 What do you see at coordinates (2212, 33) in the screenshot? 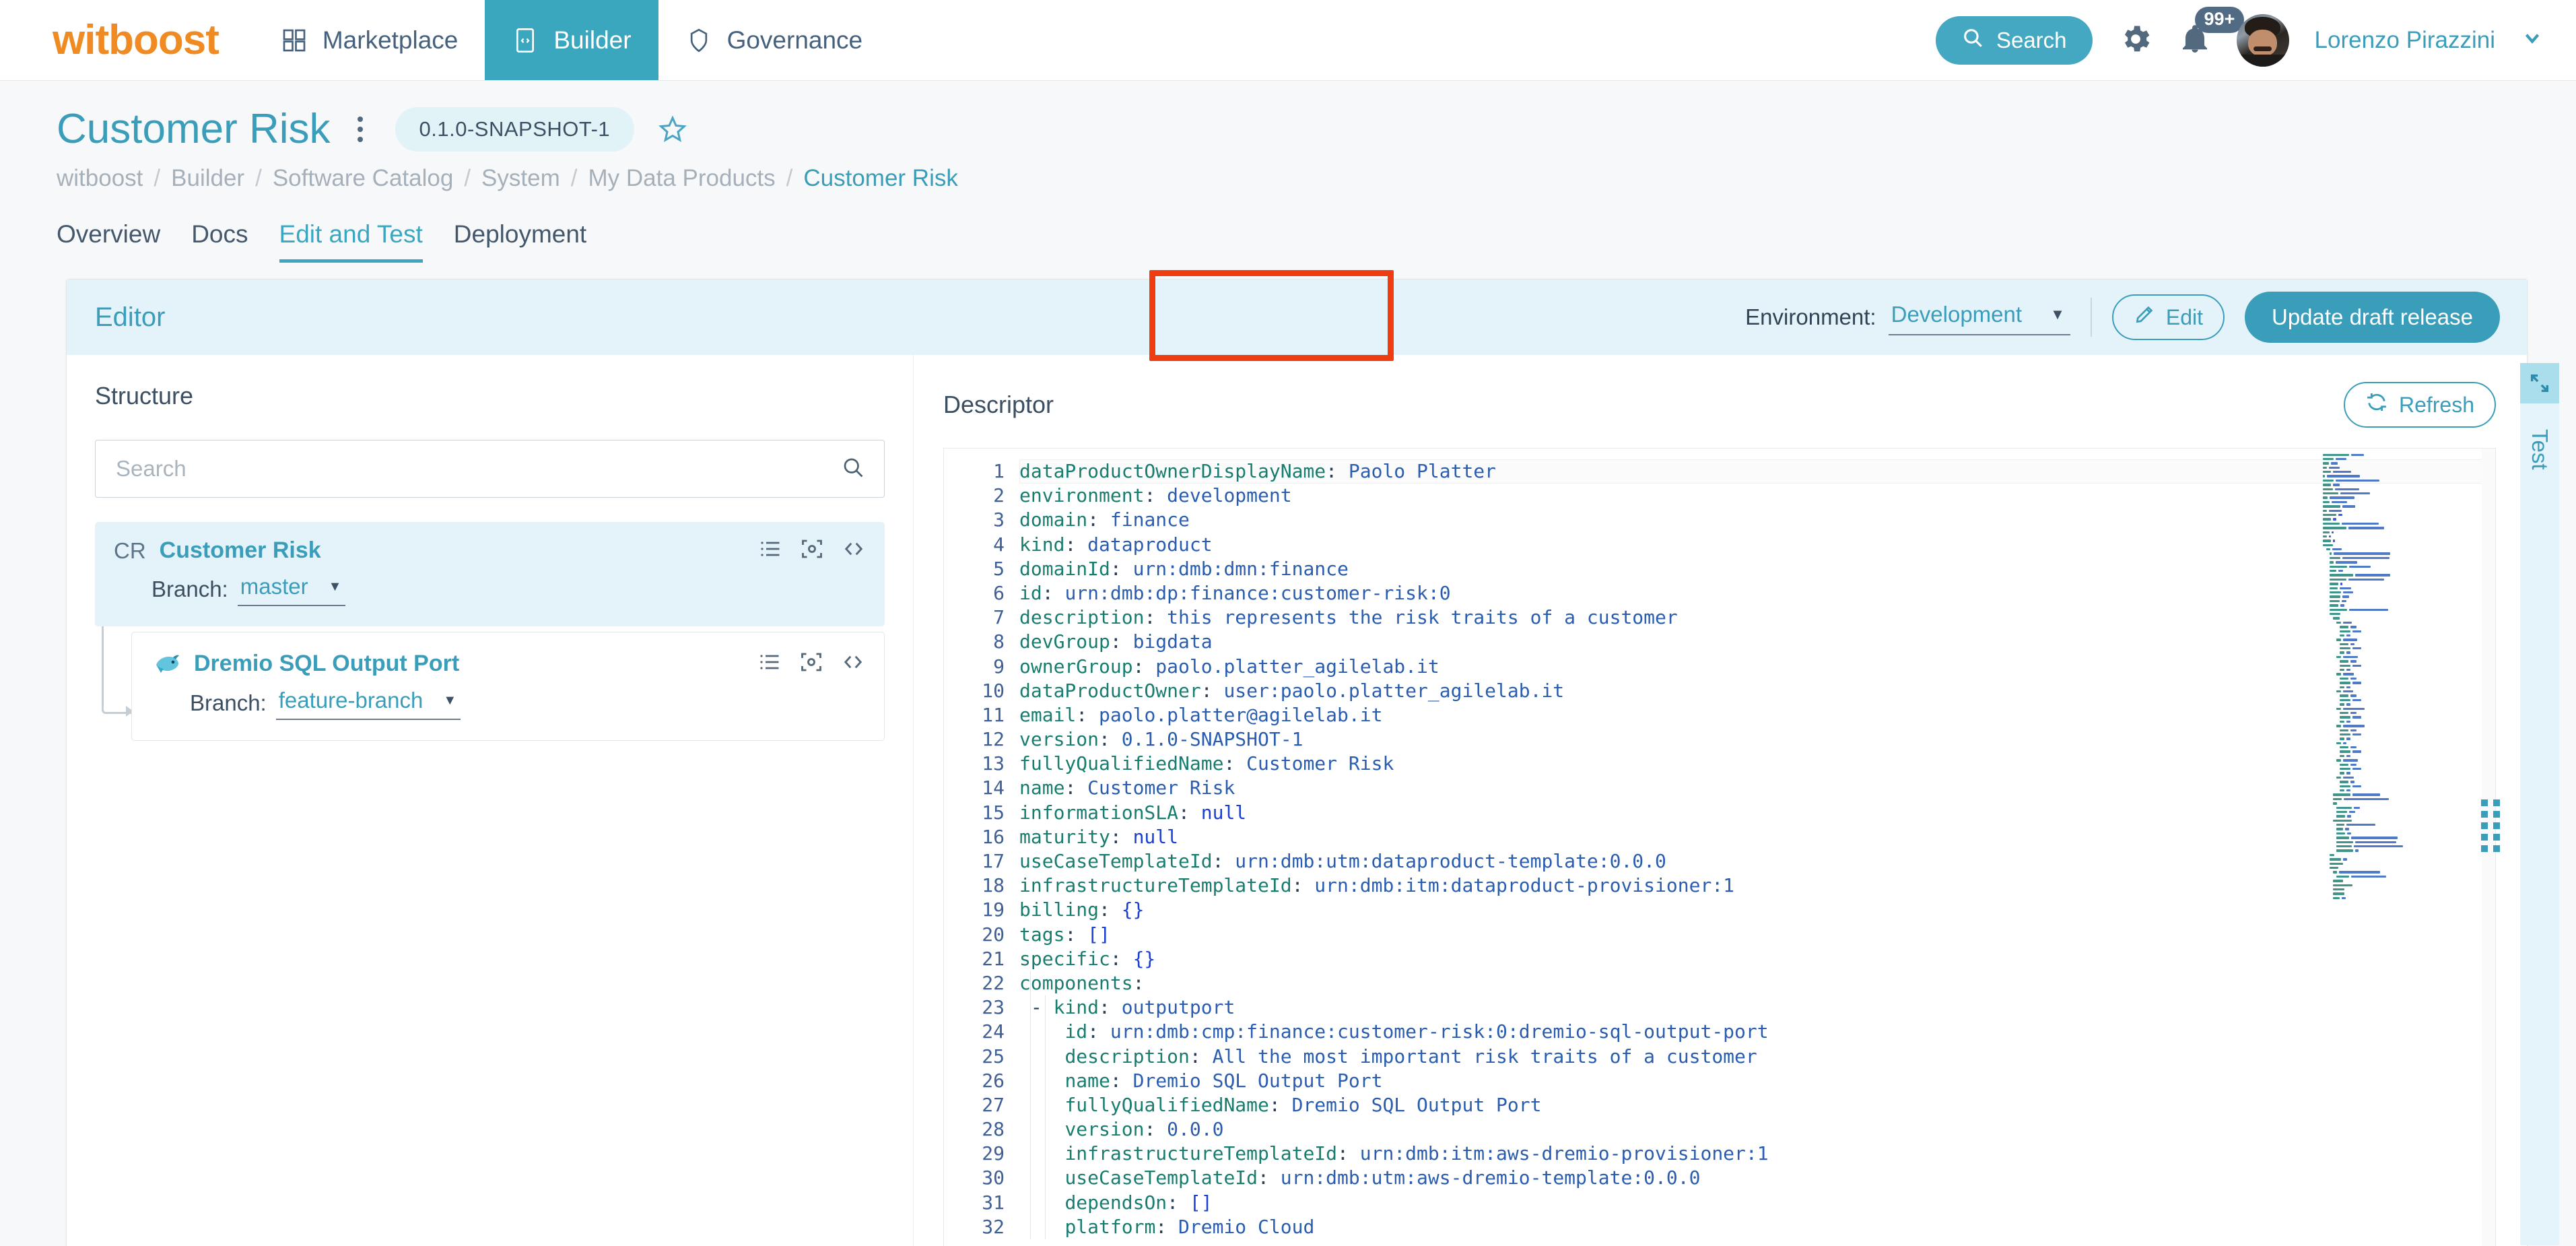
I see `notifications-button: 99+` at bounding box center [2212, 33].